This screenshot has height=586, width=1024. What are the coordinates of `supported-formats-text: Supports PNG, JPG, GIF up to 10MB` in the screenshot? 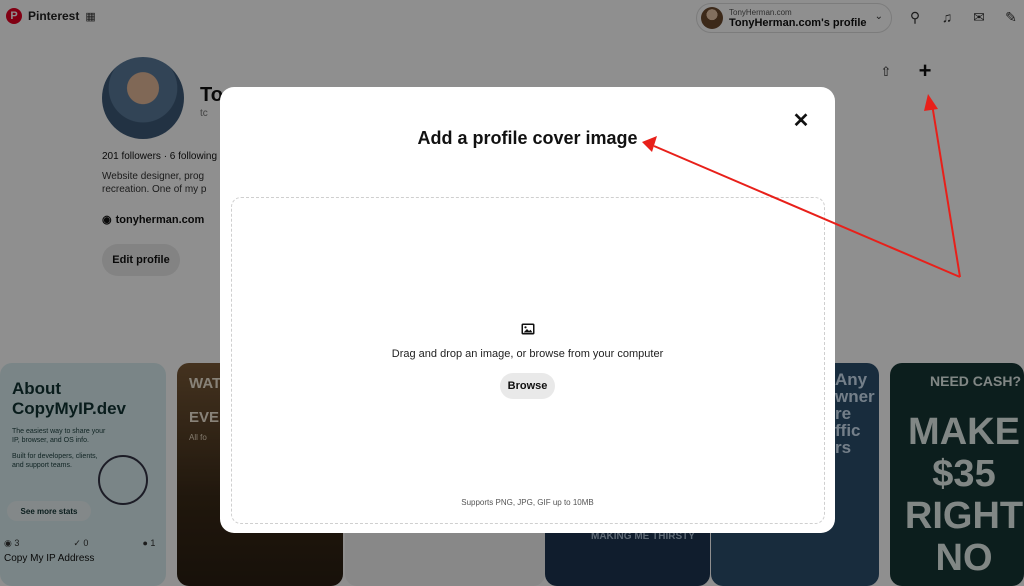 It's located at (527, 502).